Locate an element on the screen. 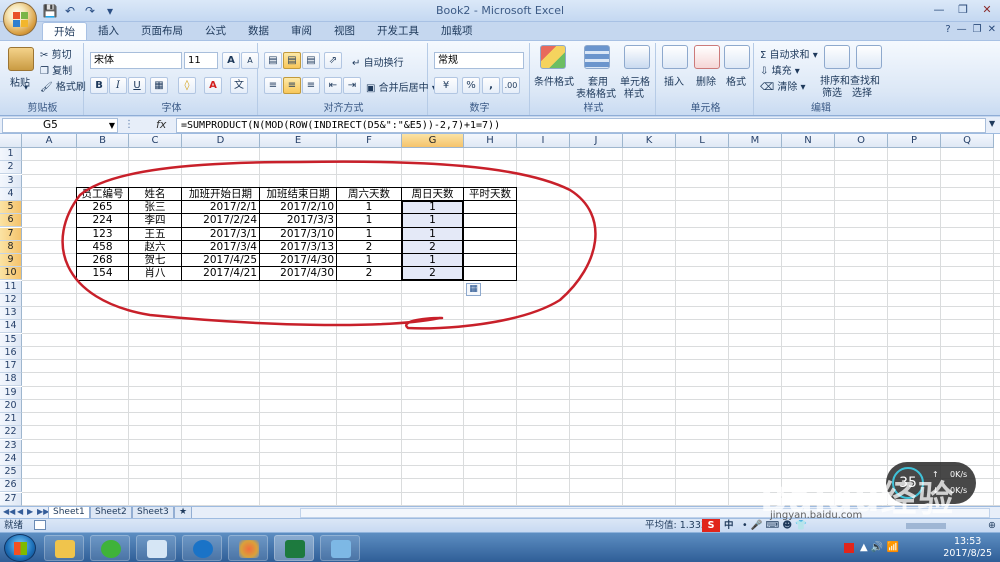 Image resolution: width=1000 pixels, height=562 pixels. table-cell: 2017/3/3 is located at coordinates (298, 220).